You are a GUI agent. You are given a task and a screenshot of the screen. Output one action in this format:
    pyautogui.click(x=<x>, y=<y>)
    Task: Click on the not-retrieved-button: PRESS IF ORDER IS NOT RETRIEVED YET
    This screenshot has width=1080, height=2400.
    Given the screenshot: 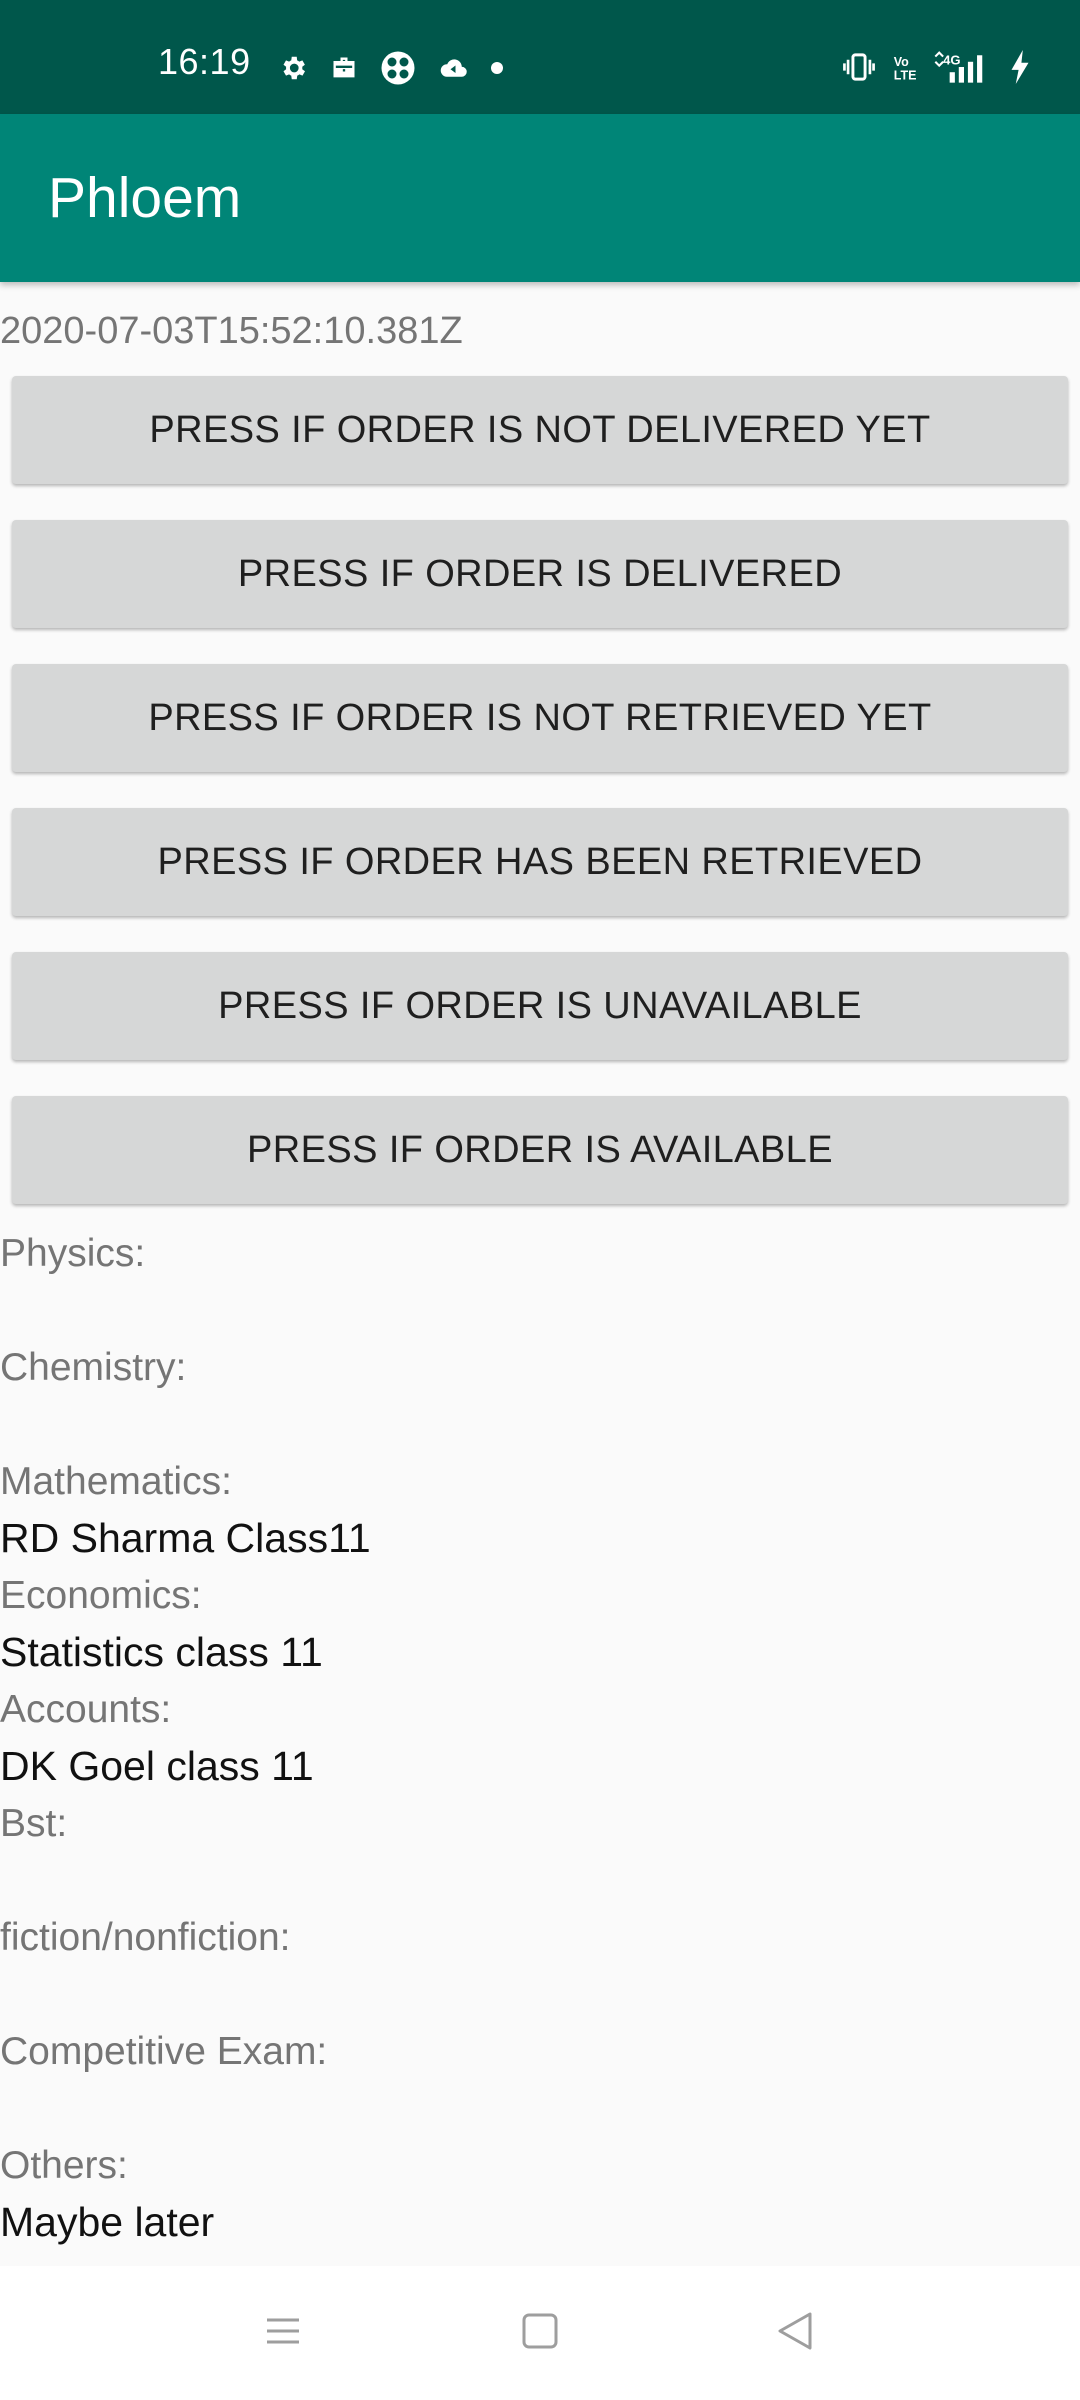 What is the action you would take?
    pyautogui.click(x=540, y=718)
    